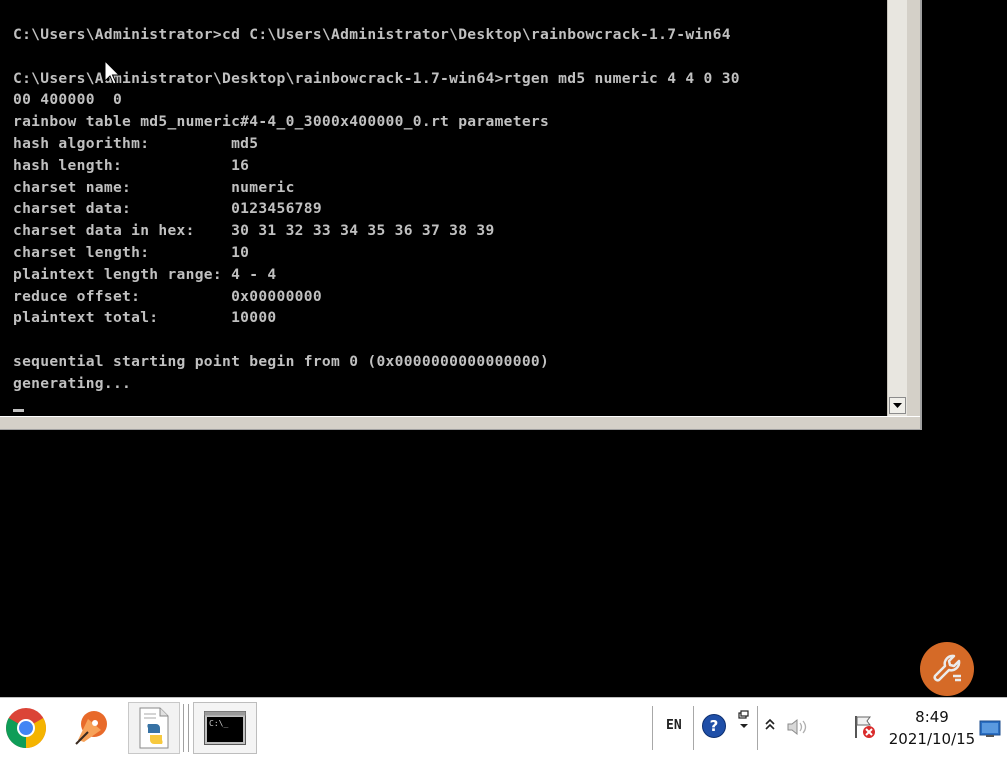 This screenshot has width=1007, height=757. Describe the element at coordinates (18, 410) in the screenshot. I see `text-cursor` at that location.